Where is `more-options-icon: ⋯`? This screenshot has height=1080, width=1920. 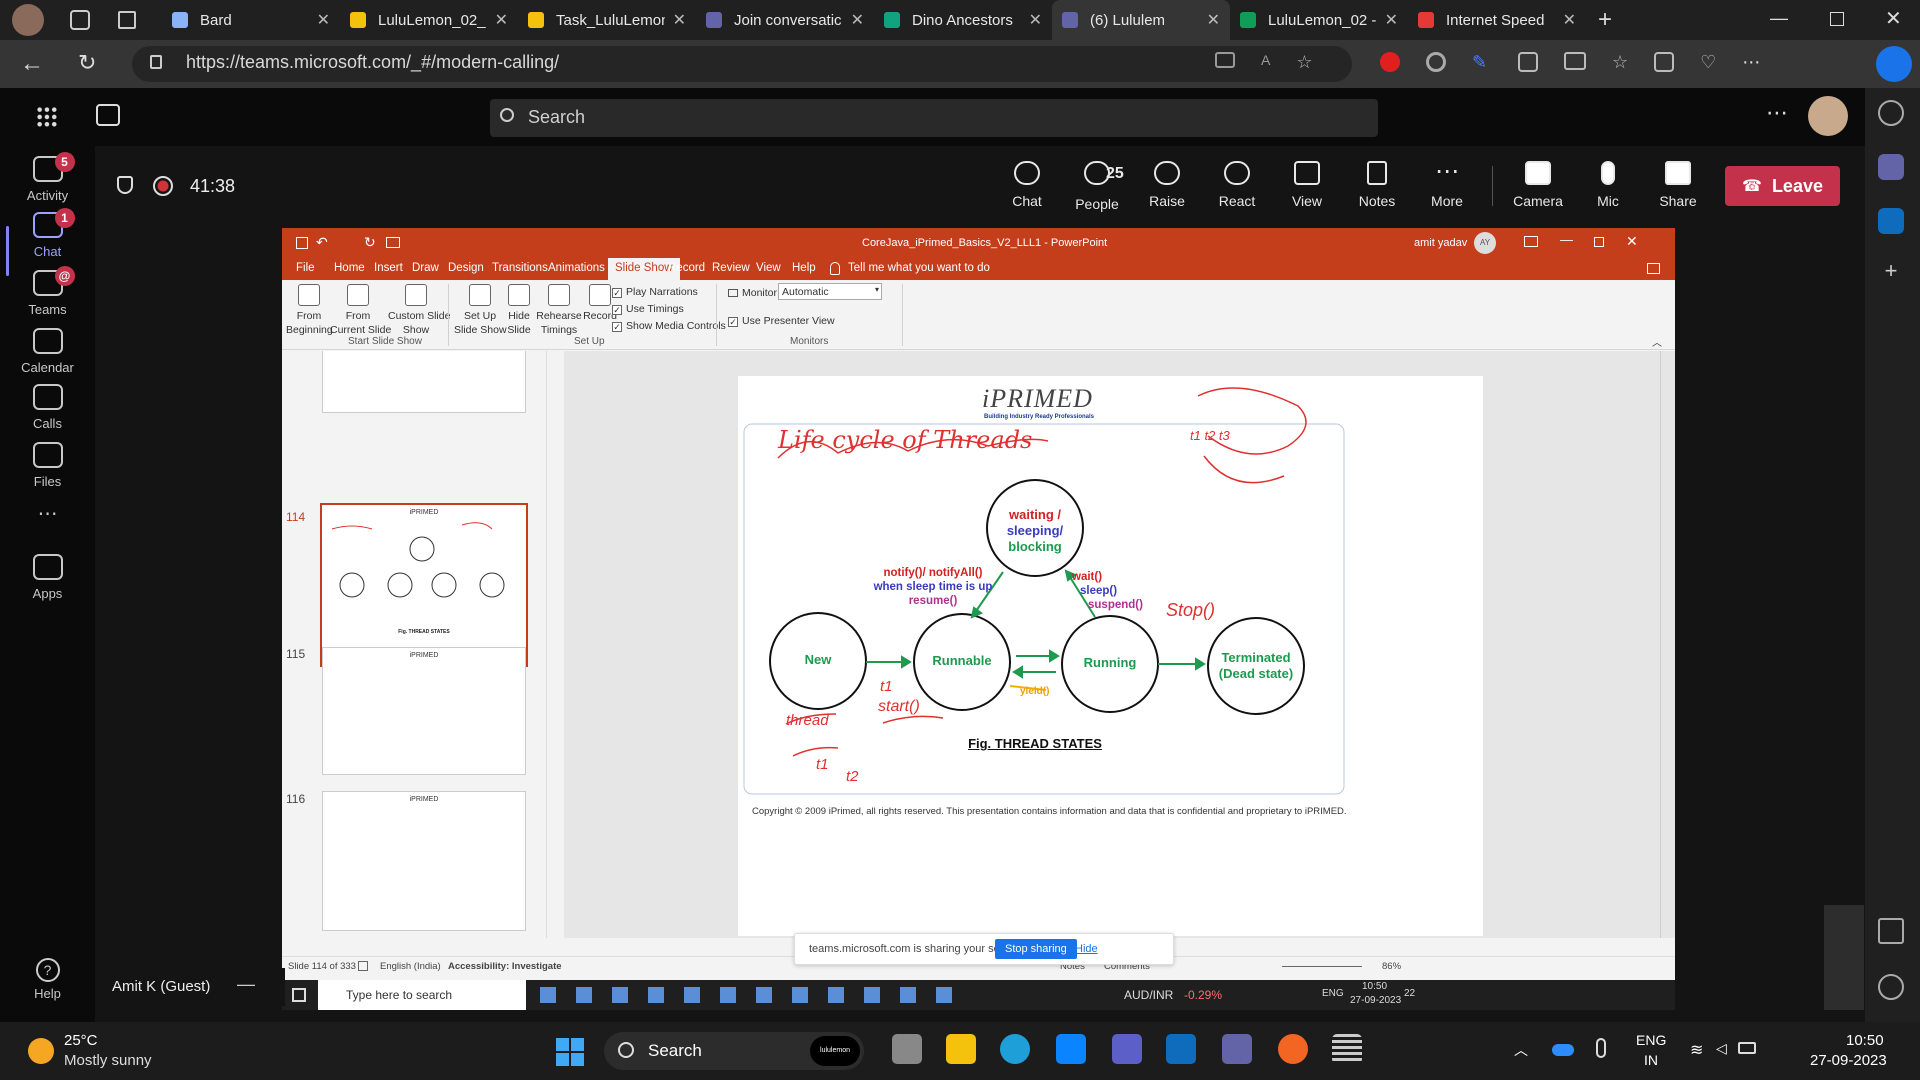 more-options-icon: ⋯ is located at coordinates (1777, 113).